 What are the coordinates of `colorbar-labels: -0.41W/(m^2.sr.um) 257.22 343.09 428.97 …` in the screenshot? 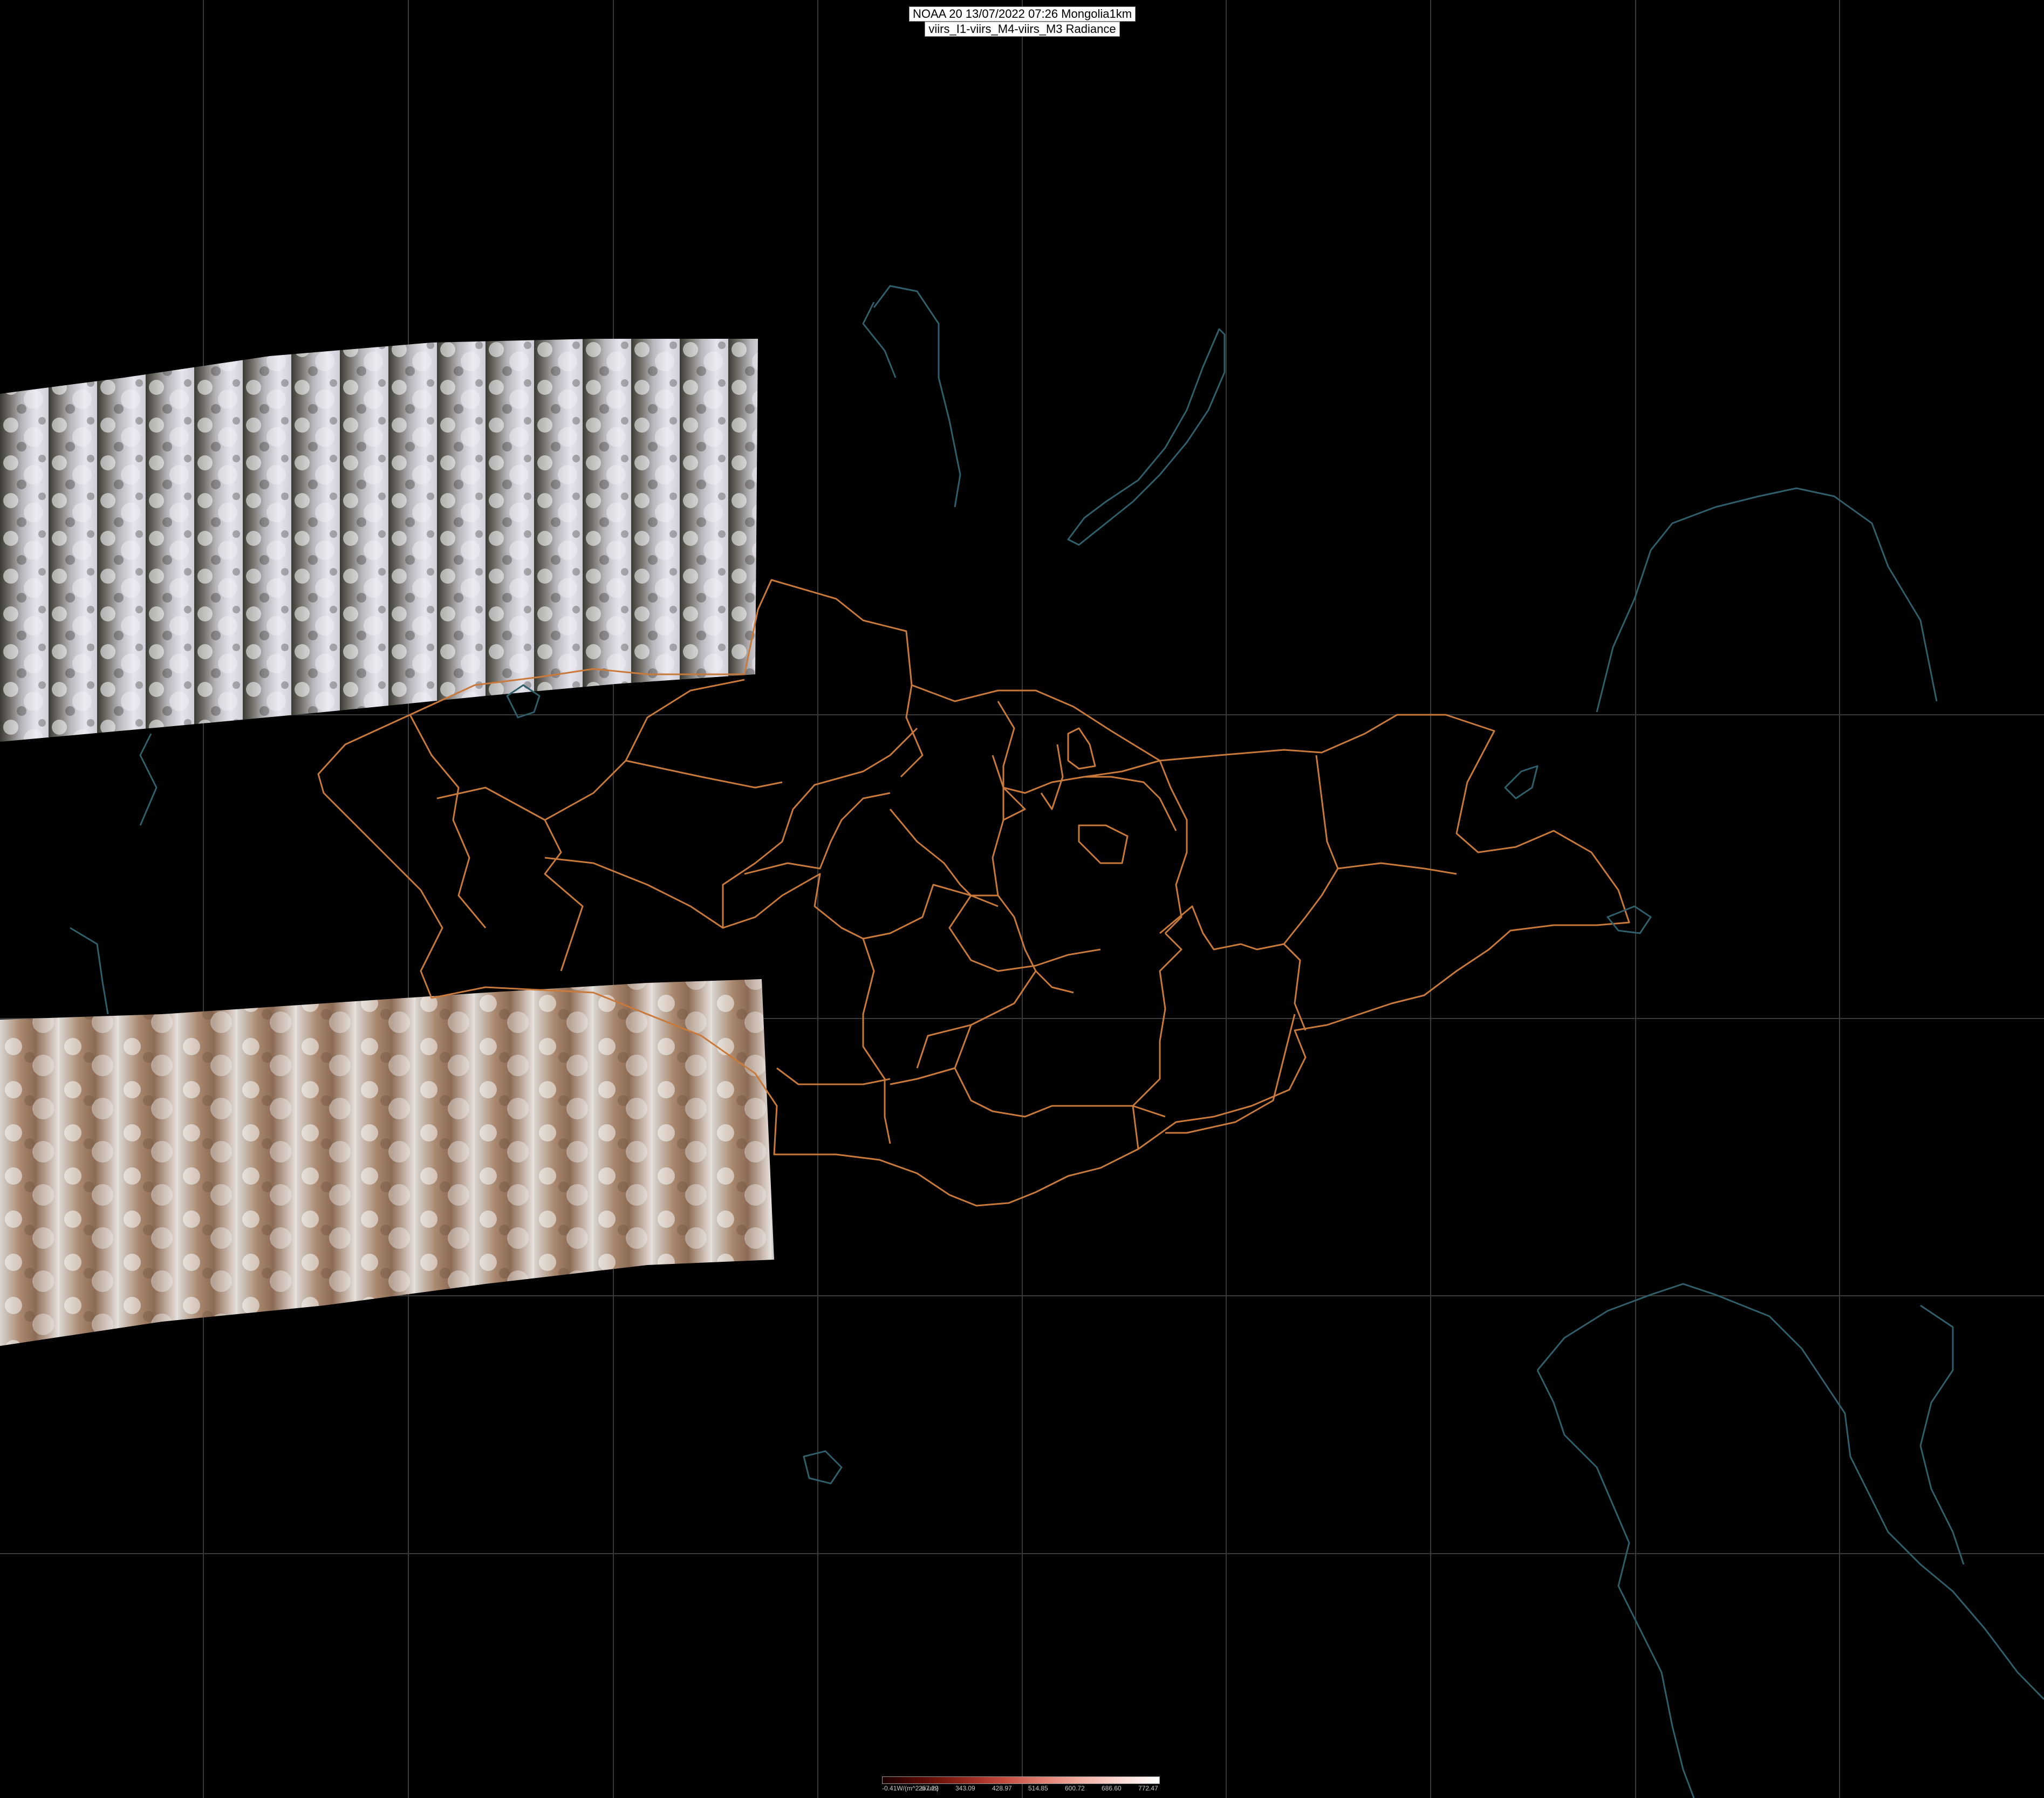 It's located at (1021, 1789).